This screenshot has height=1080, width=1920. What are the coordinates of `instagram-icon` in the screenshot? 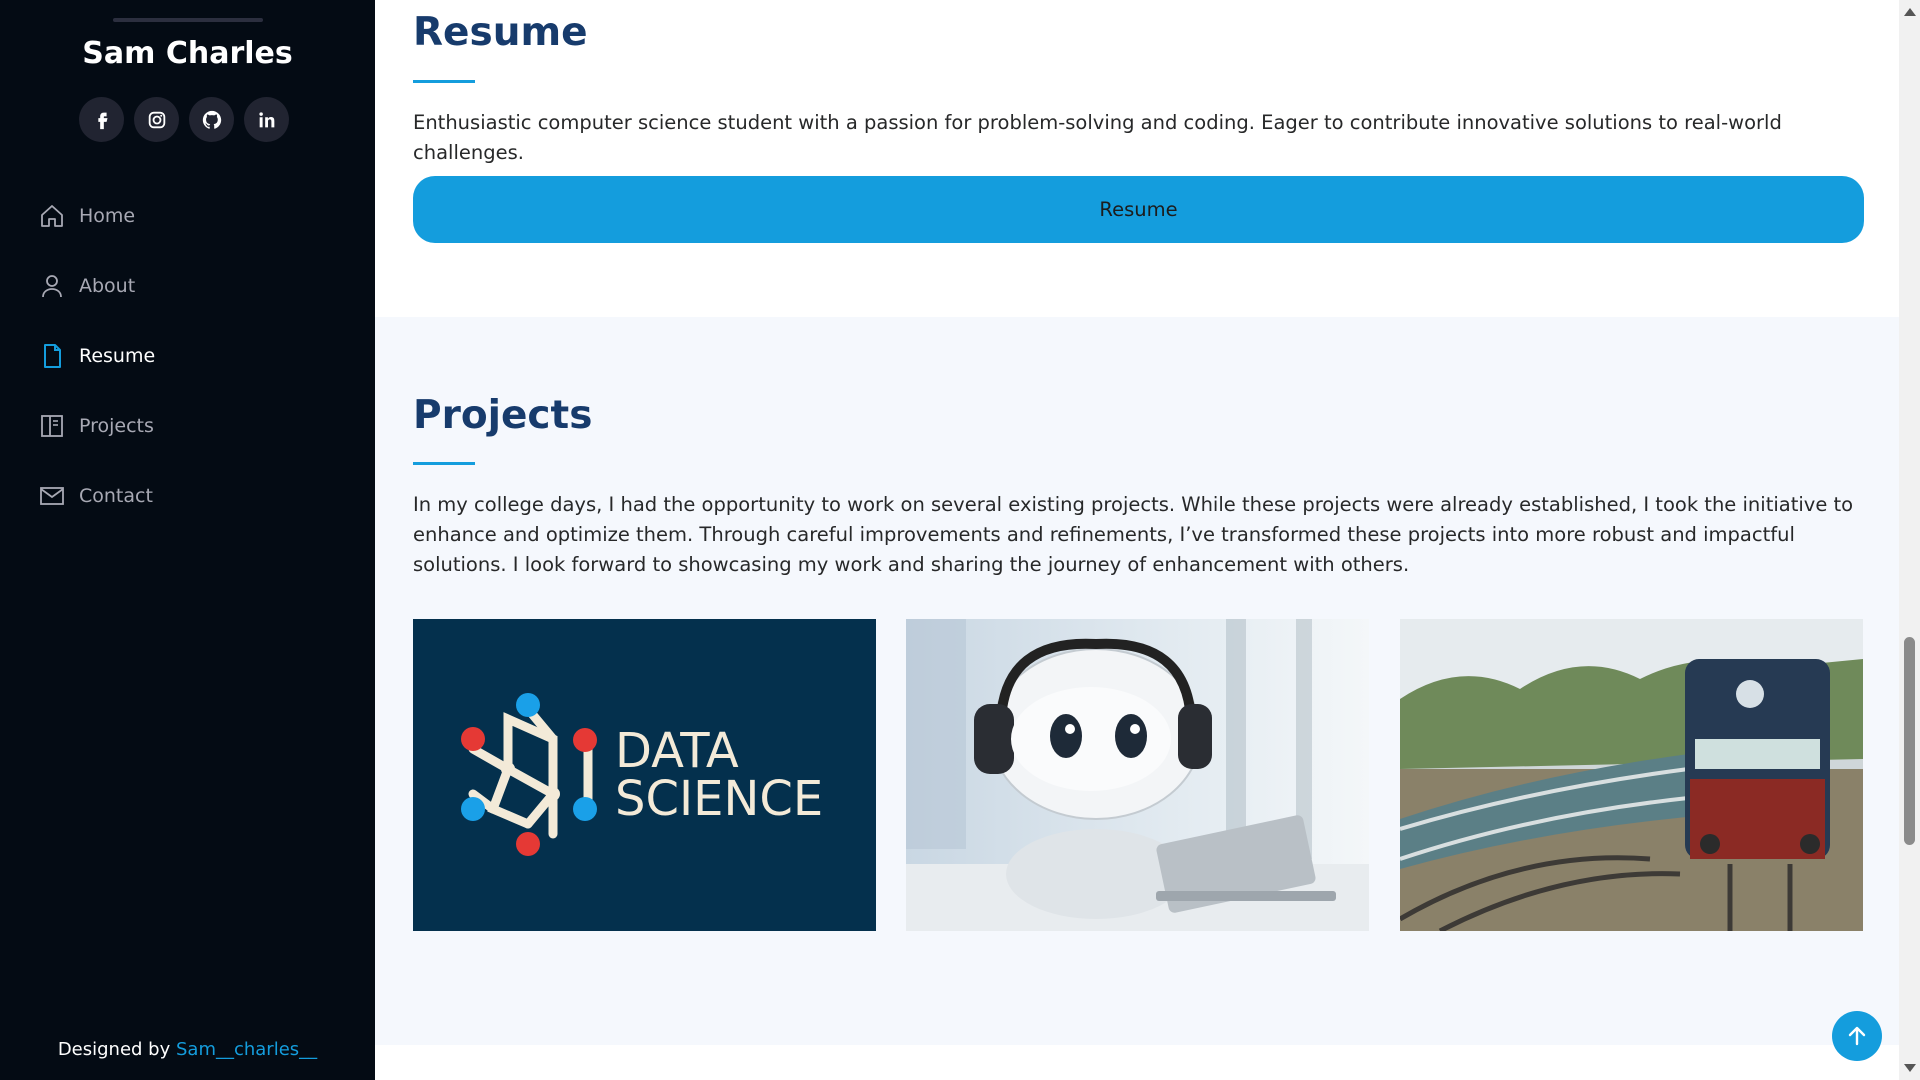 It's located at (156, 119).